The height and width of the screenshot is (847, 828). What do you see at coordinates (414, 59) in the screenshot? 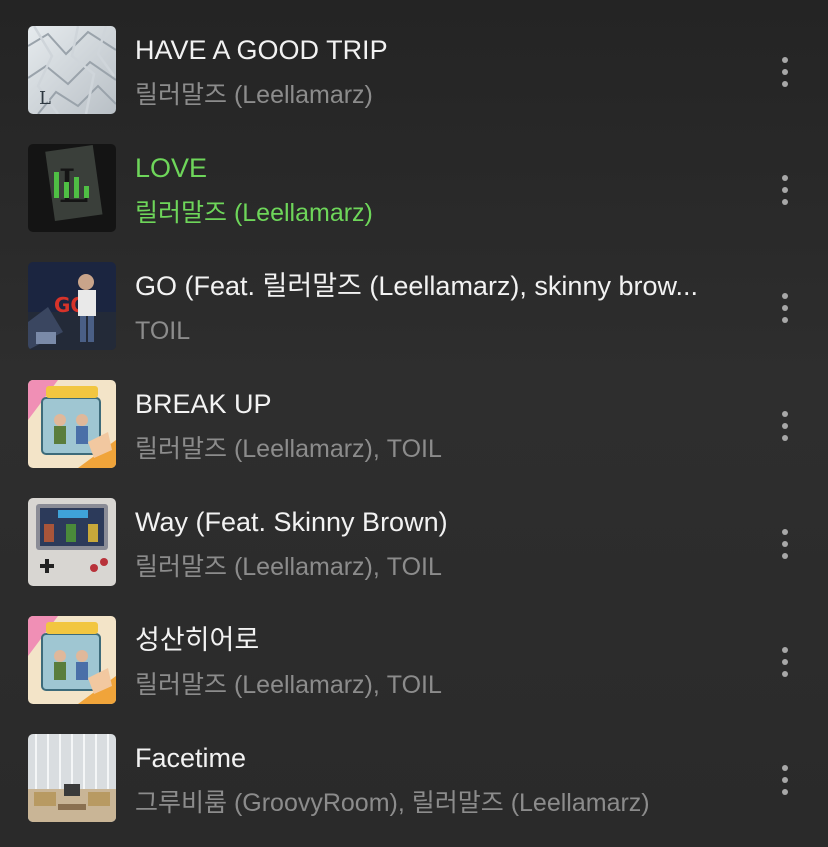
I see `track-row-have-a-good-trip: L HAVE A GOOD TRIP 릴러말즈 (Leellamarz)` at bounding box center [414, 59].